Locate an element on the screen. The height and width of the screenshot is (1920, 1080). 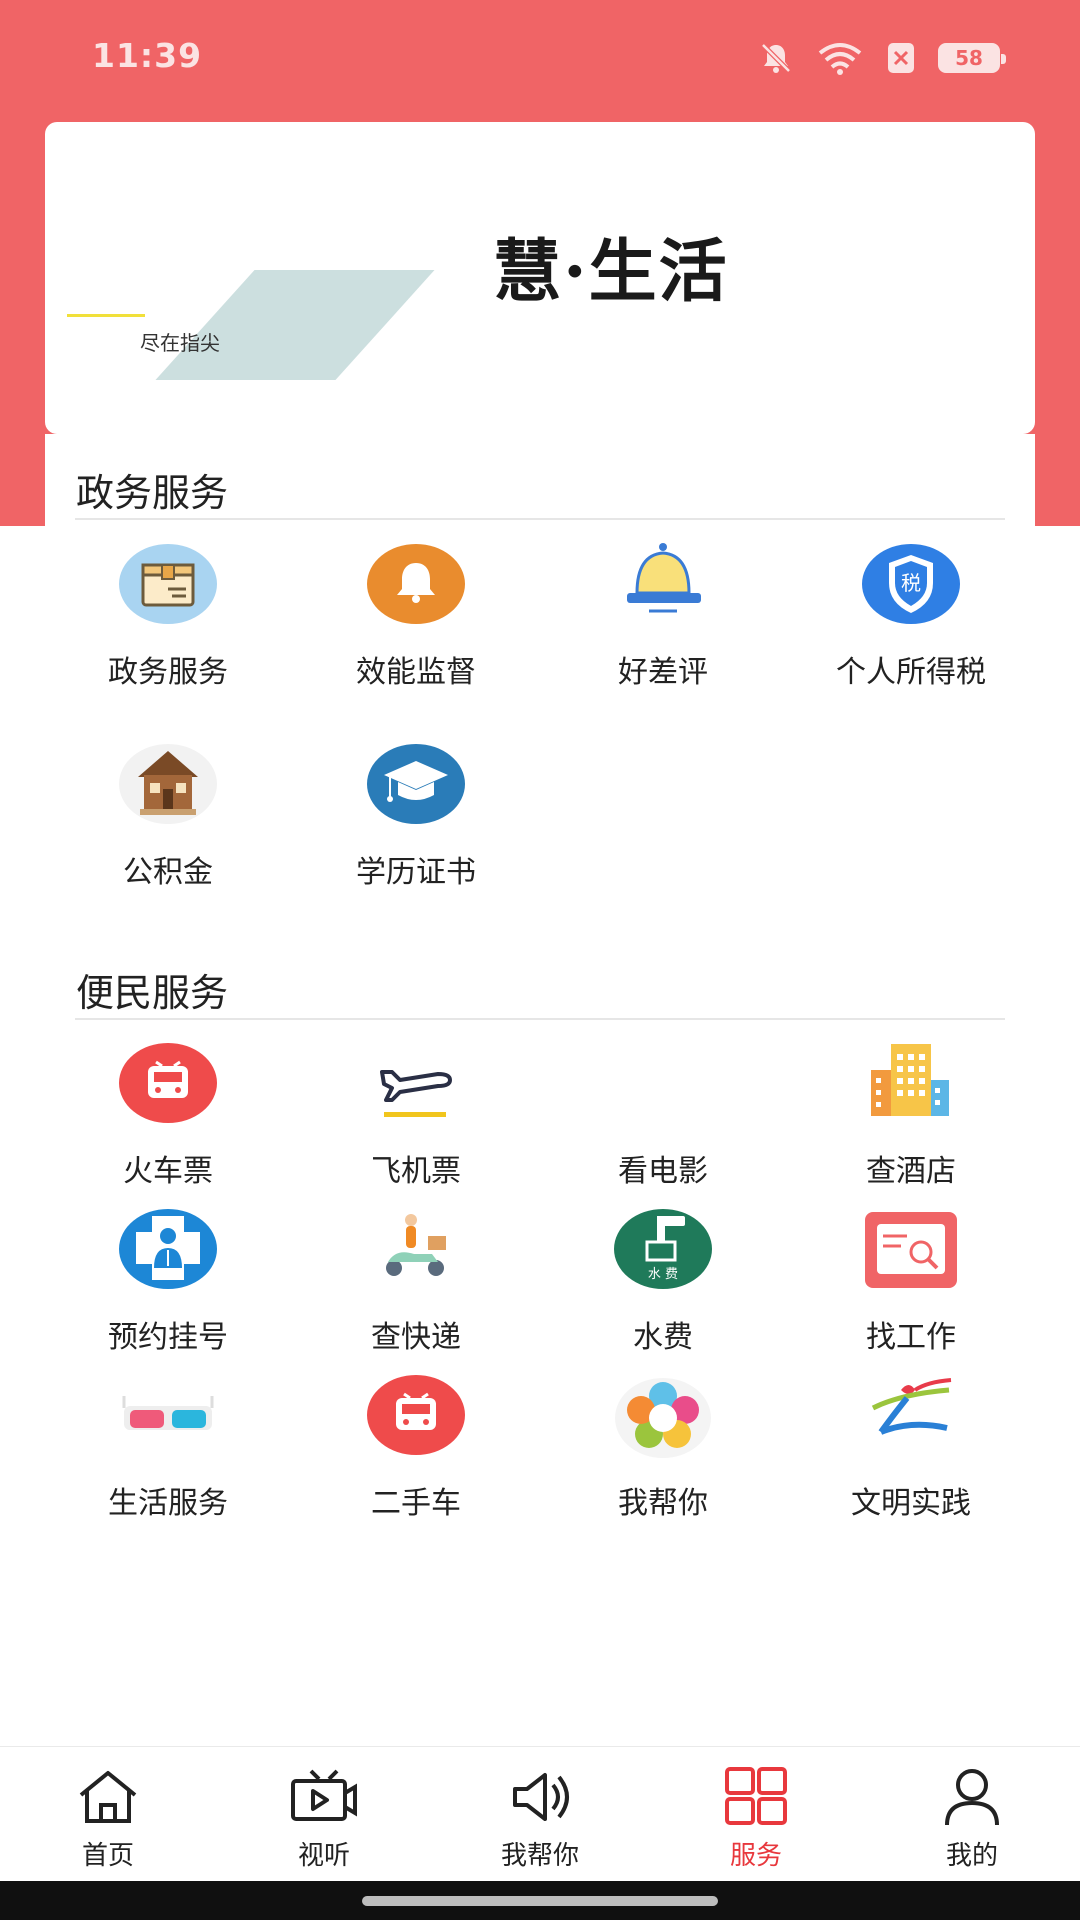
tab-label: 服务 is located at coordinates (755, 1856).